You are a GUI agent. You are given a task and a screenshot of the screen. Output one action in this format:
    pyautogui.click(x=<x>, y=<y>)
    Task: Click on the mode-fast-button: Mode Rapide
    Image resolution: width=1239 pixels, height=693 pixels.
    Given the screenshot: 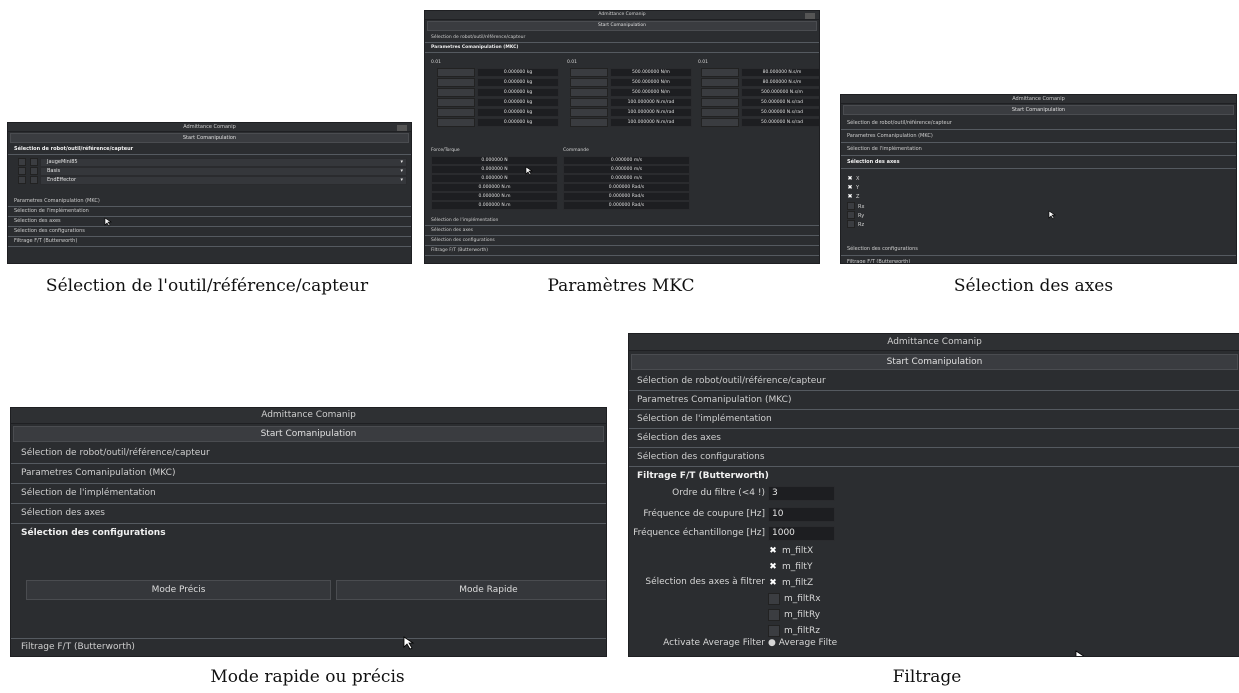 What is the action you would take?
    pyautogui.click(x=471, y=590)
    